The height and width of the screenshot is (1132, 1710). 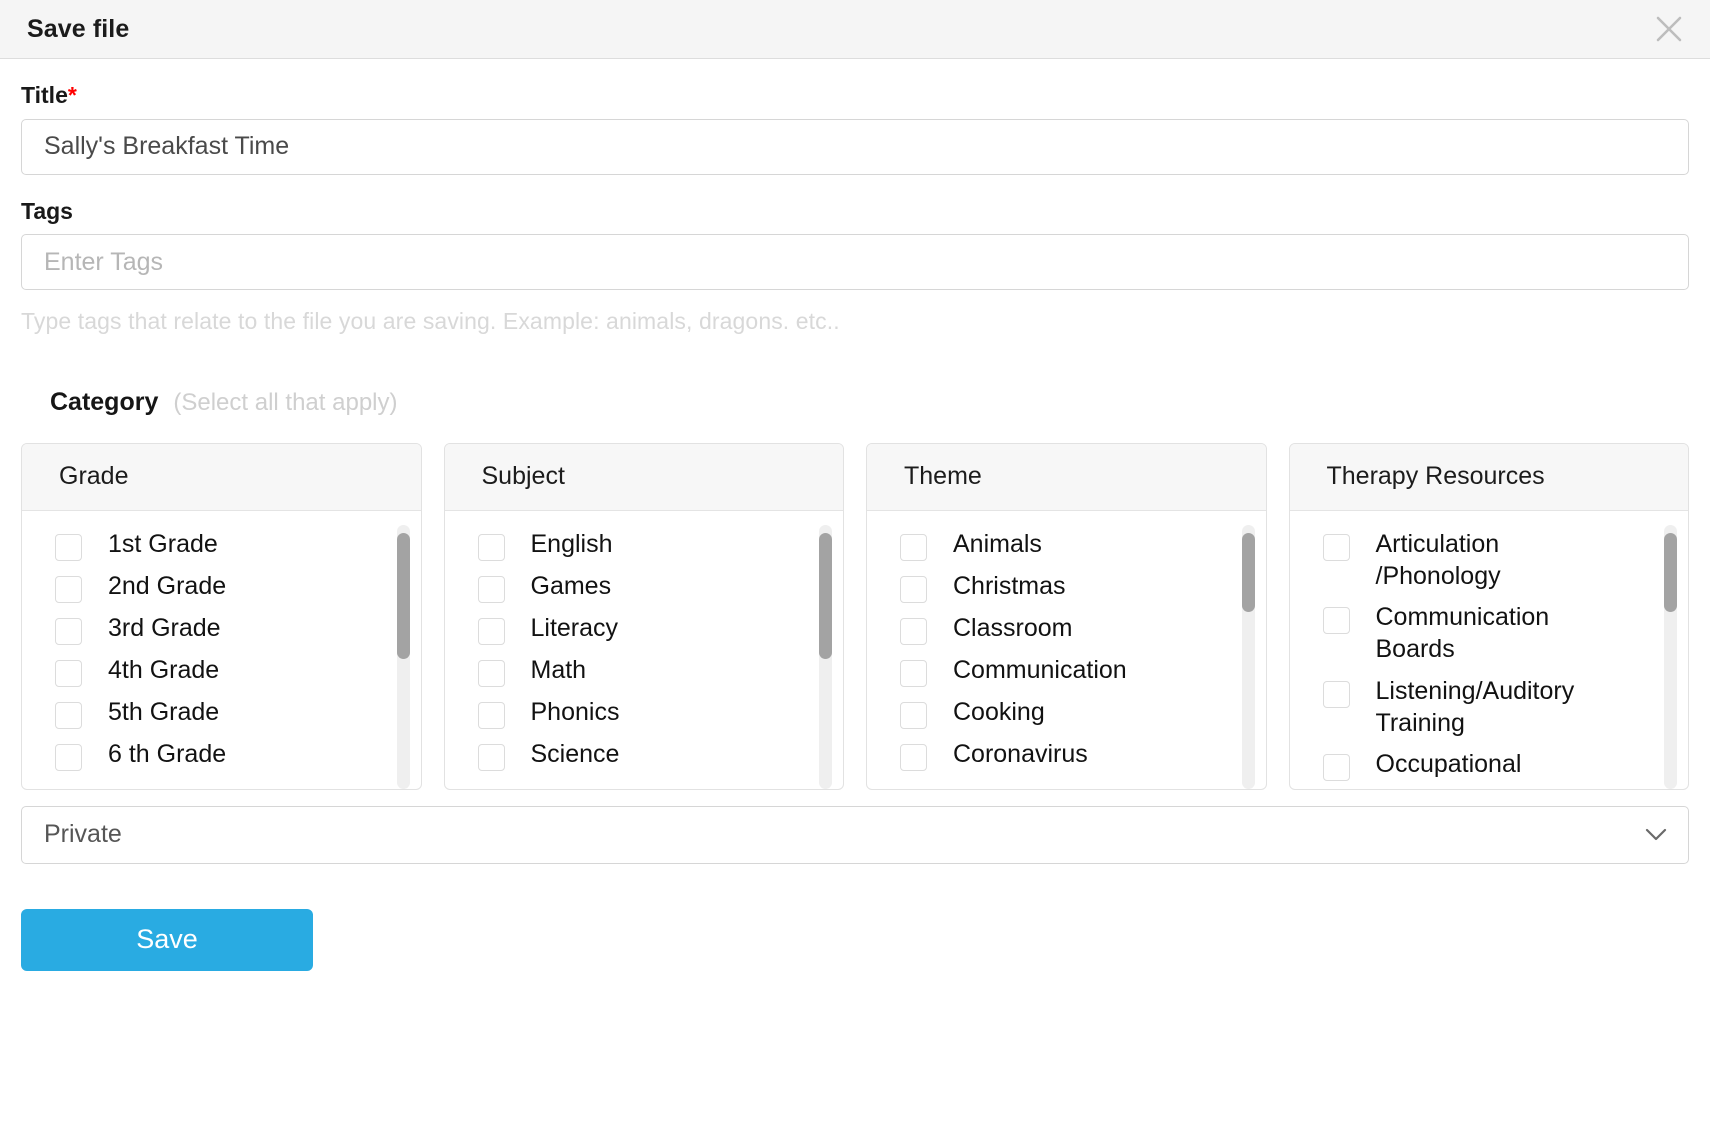 I want to click on category-option-label: Cooking, so click(x=999, y=711).